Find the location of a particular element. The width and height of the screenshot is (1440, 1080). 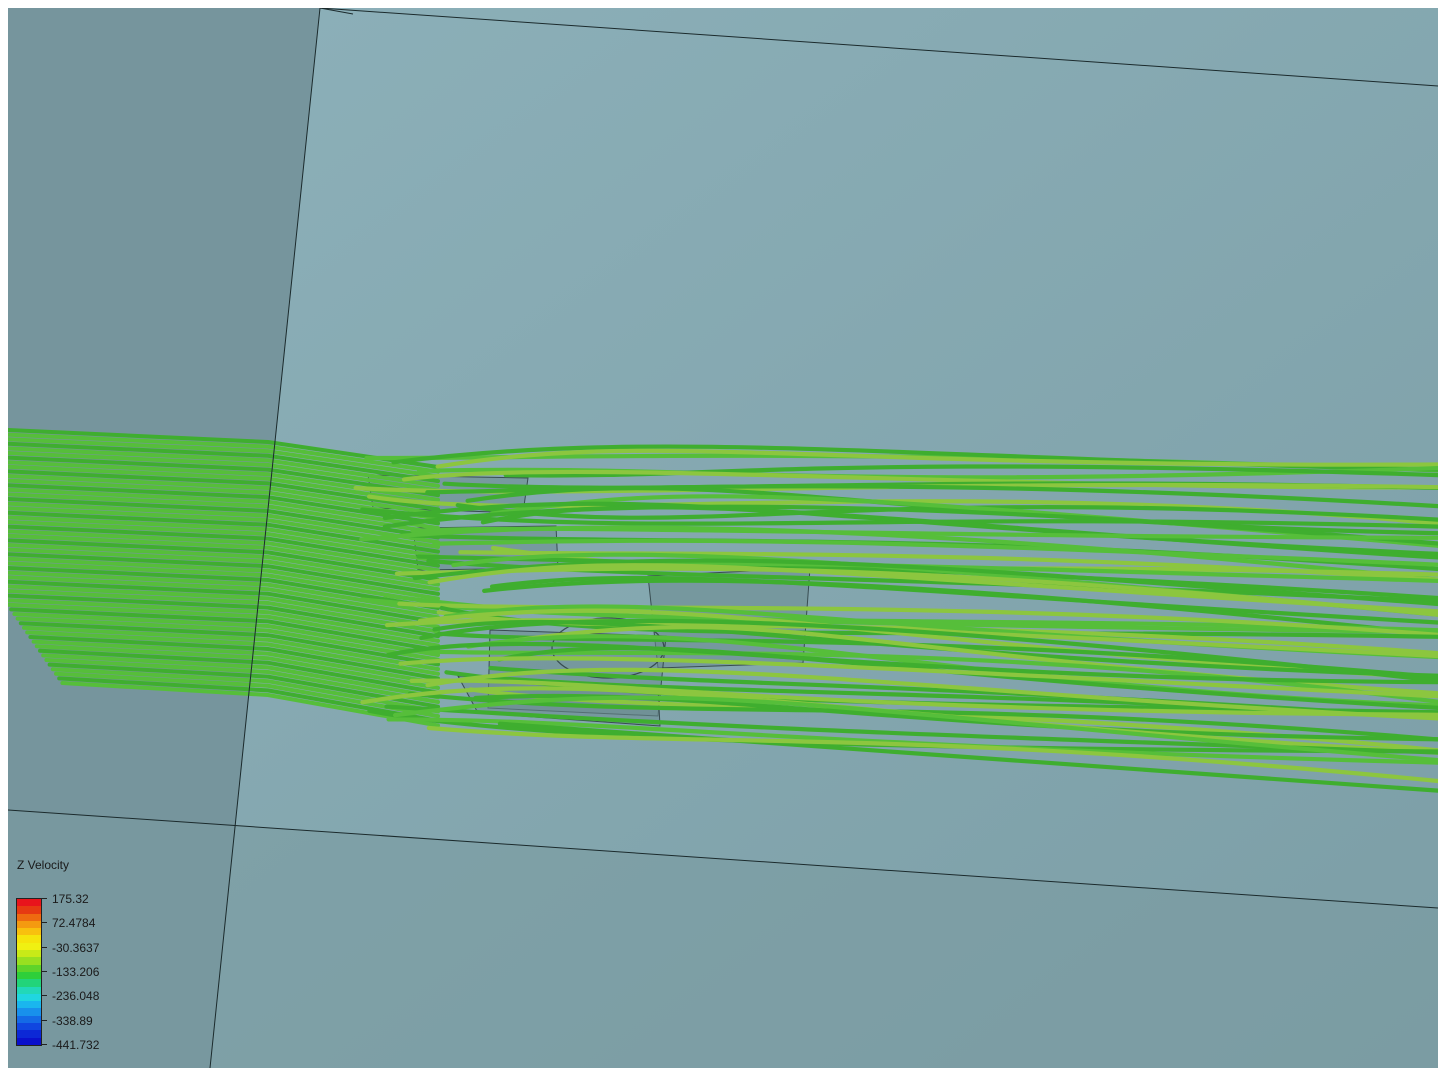

legend-tick-label: -441.732 is located at coordinates (76, 1045).